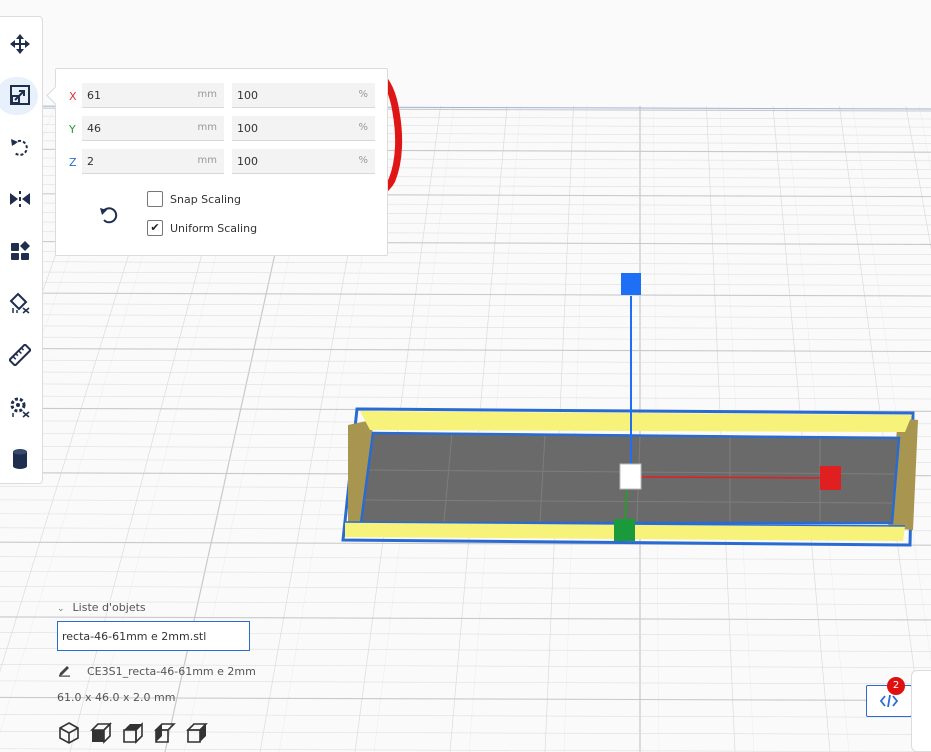 The width and height of the screenshot is (931, 752). I want to click on chevron-down-icon: ⌄, so click(61, 609).